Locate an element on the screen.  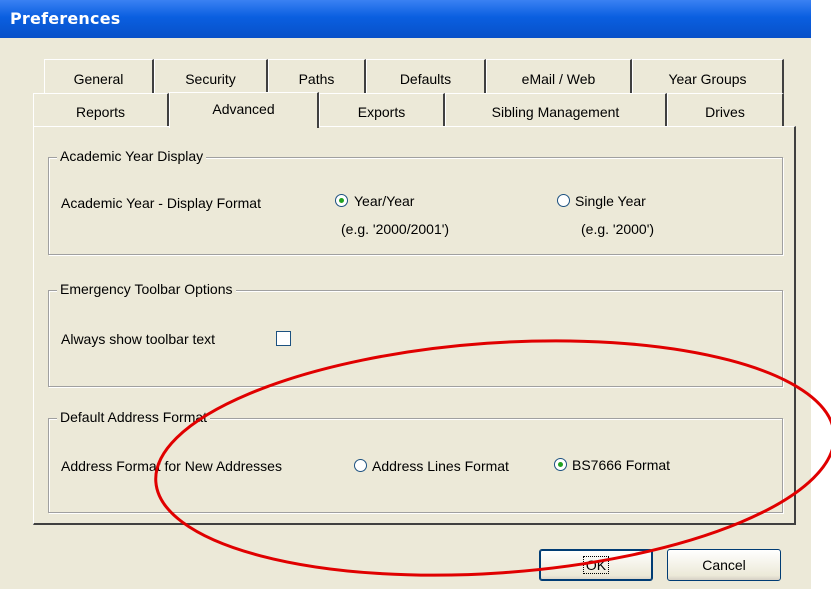
single-year-example: (e.g. '2000') is located at coordinates (618, 229).